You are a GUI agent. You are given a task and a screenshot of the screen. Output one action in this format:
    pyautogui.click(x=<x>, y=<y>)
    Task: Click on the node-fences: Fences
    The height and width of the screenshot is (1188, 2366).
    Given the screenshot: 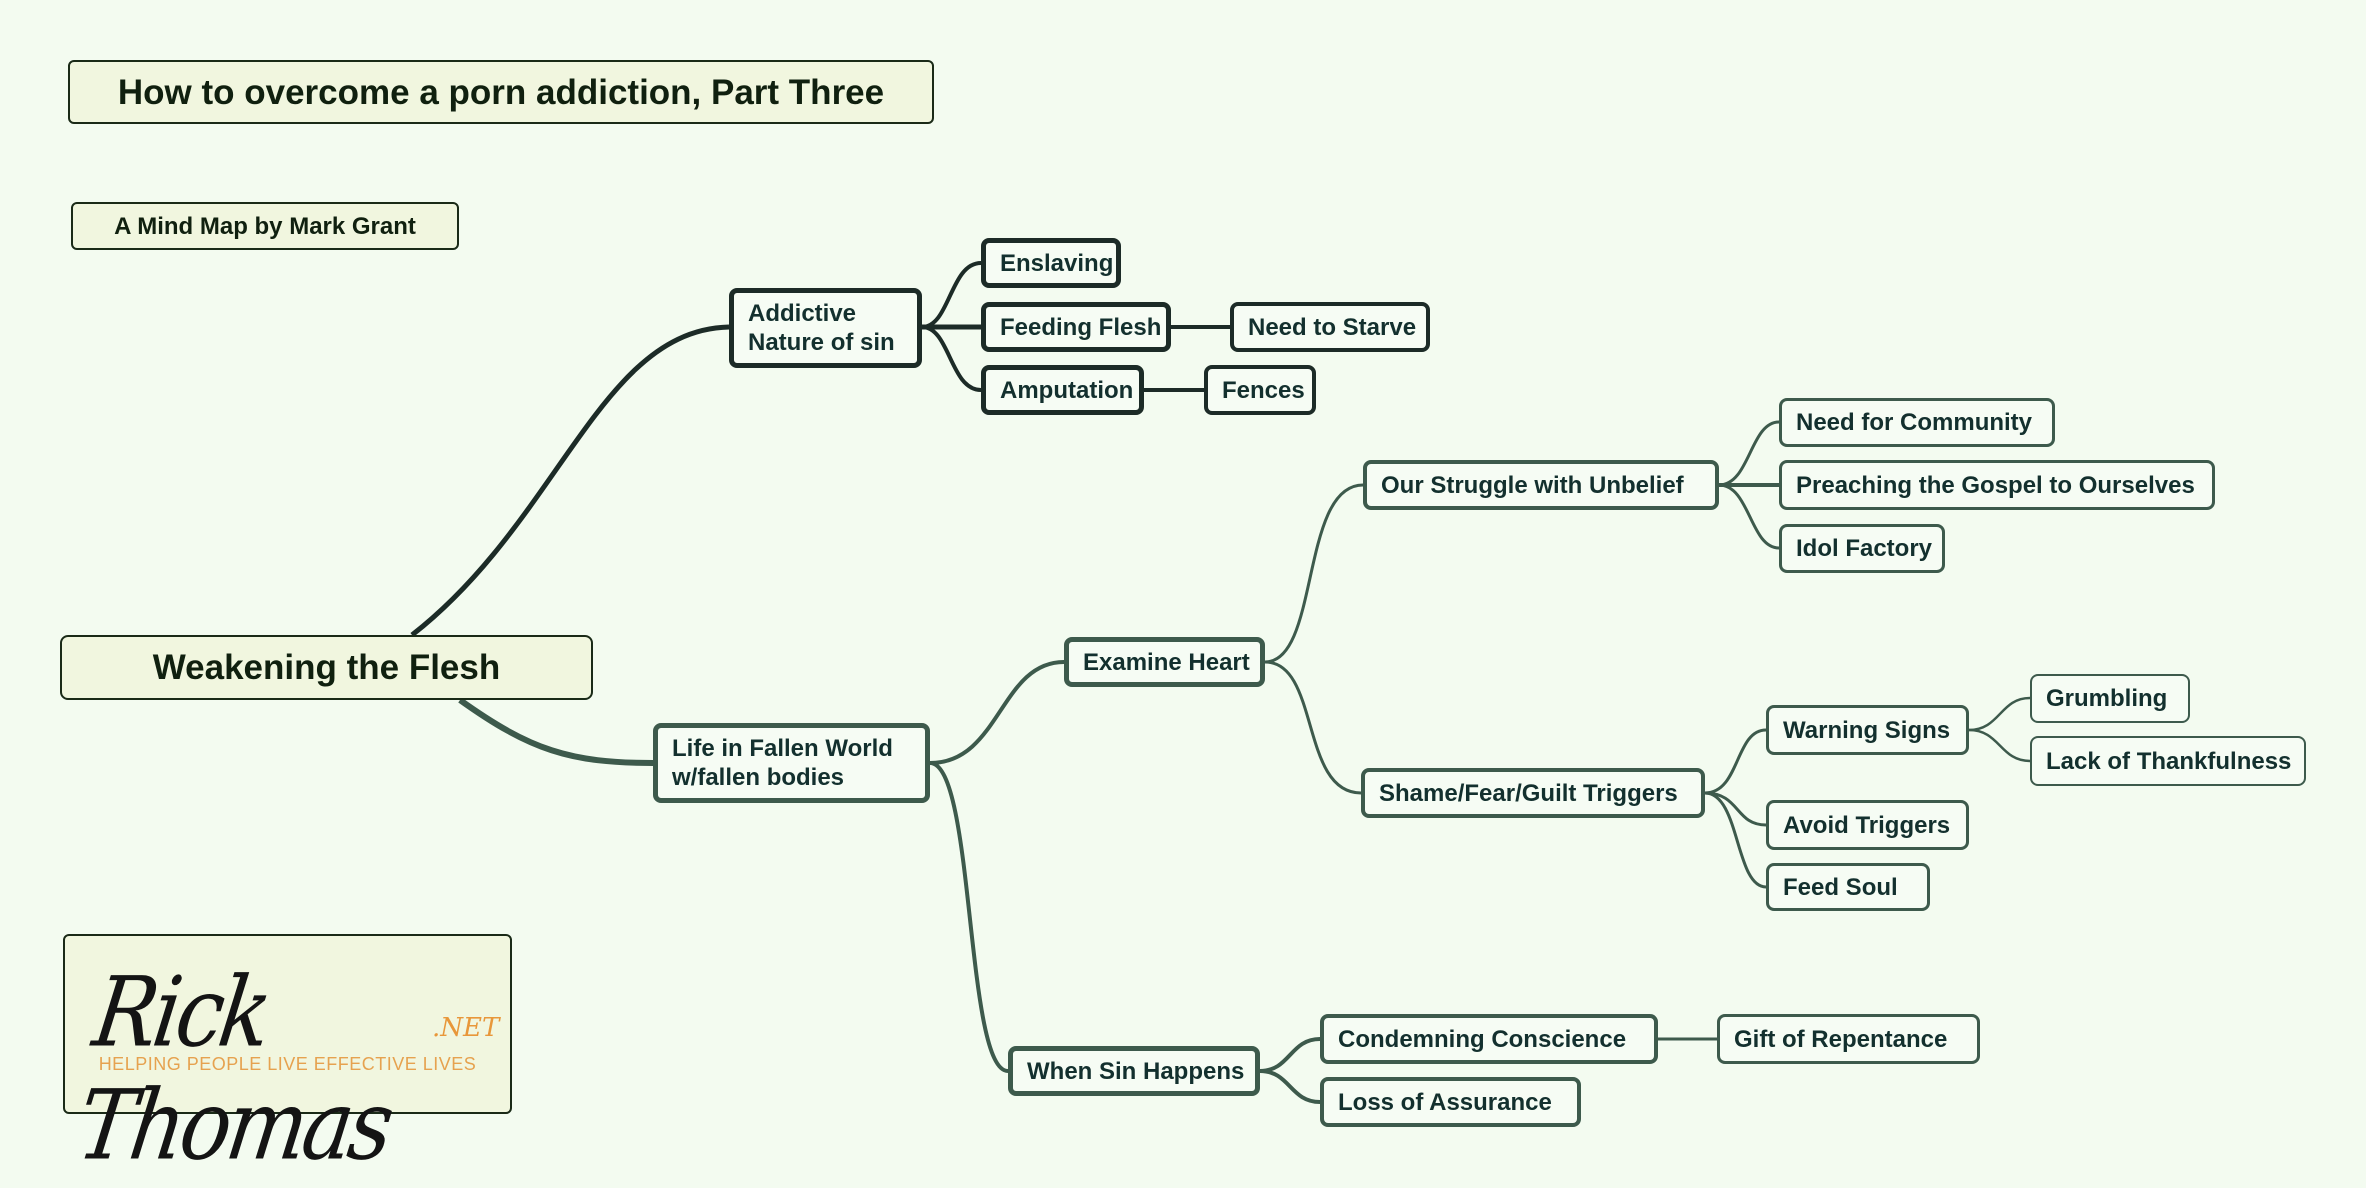 What is the action you would take?
    pyautogui.click(x=1260, y=390)
    